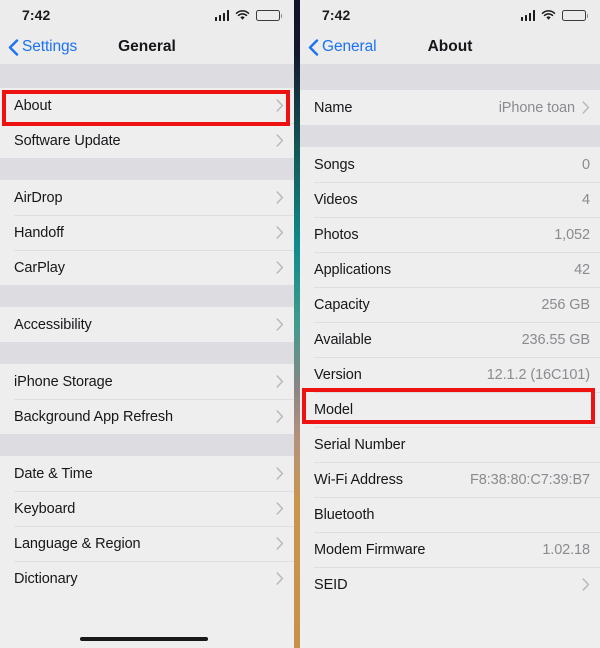 This screenshot has height=648, width=600. I want to click on row-songs: Songs 0, so click(450, 164).